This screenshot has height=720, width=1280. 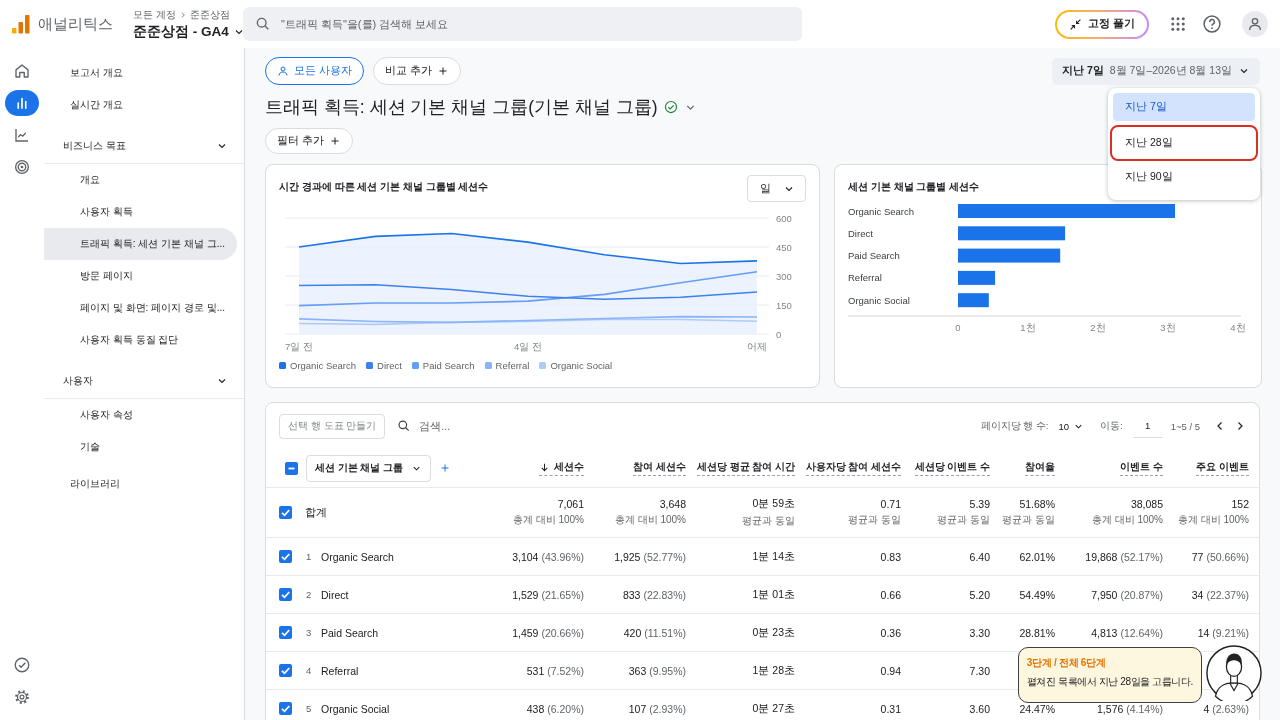 I want to click on table-cell: 0.71, so click(x=890, y=504).